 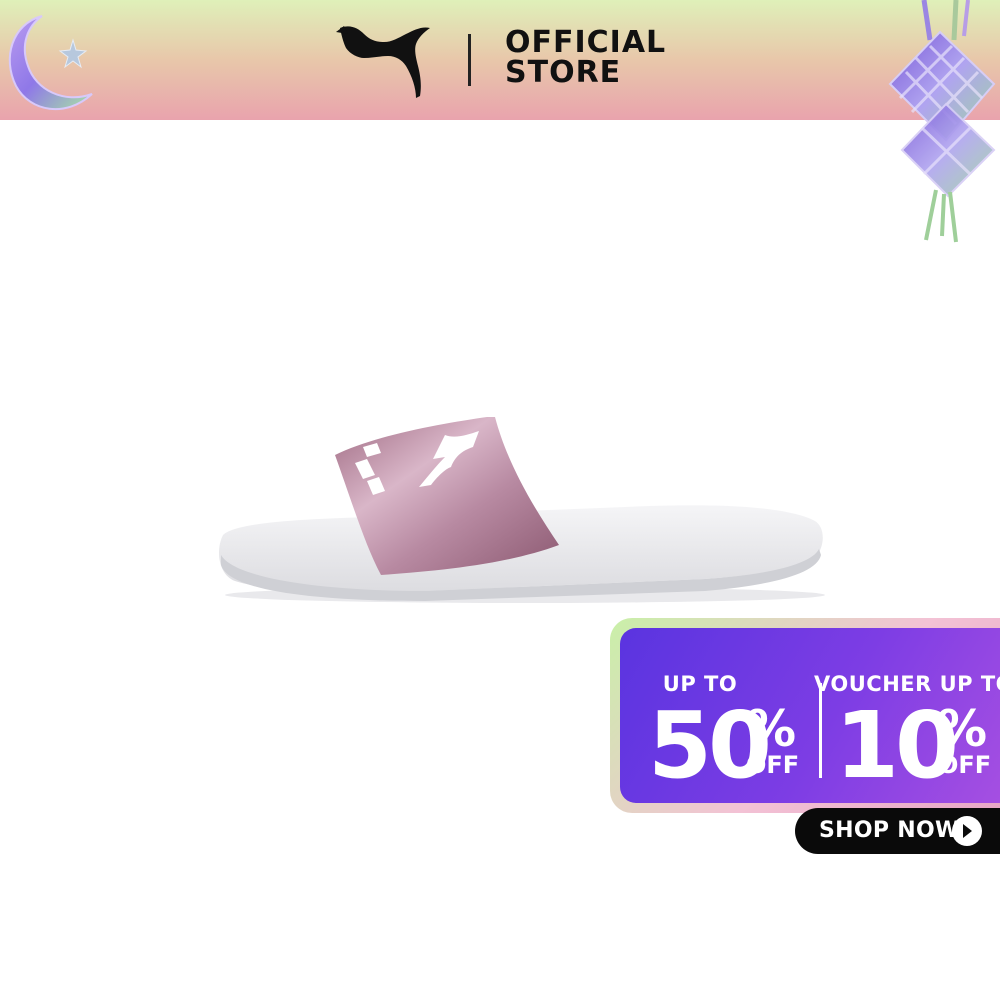 What do you see at coordinates (500, 60) in the screenshot?
I see `brand-lockup: OFFICIAL STORE` at bounding box center [500, 60].